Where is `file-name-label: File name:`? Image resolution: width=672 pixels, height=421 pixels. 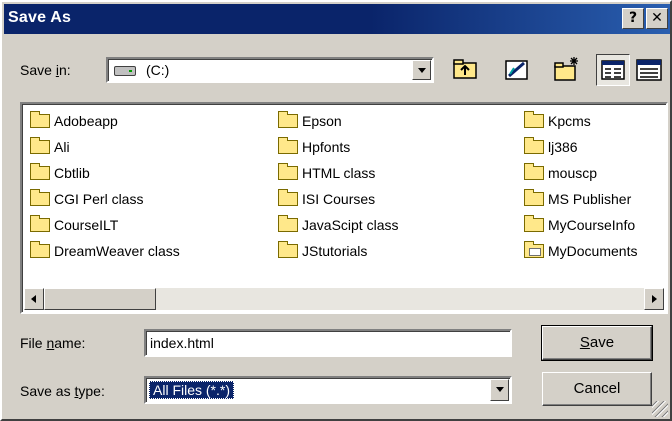
file-name-label: File name: is located at coordinates (53, 343).